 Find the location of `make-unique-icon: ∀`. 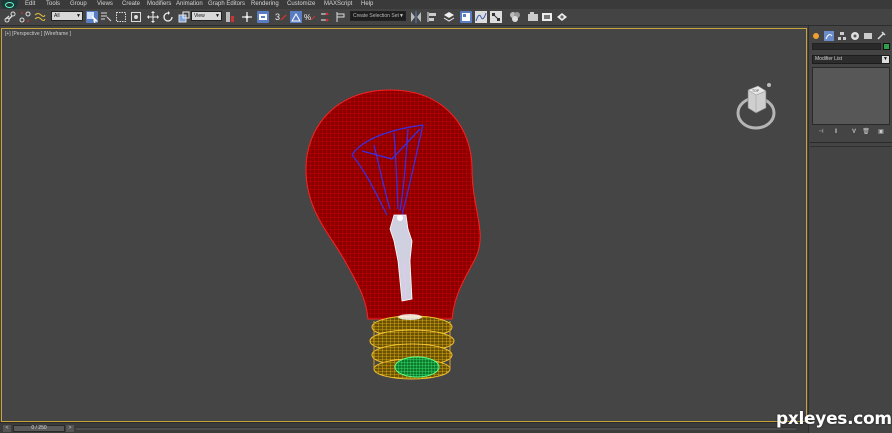

make-unique-icon: ∀ is located at coordinates (854, 132).